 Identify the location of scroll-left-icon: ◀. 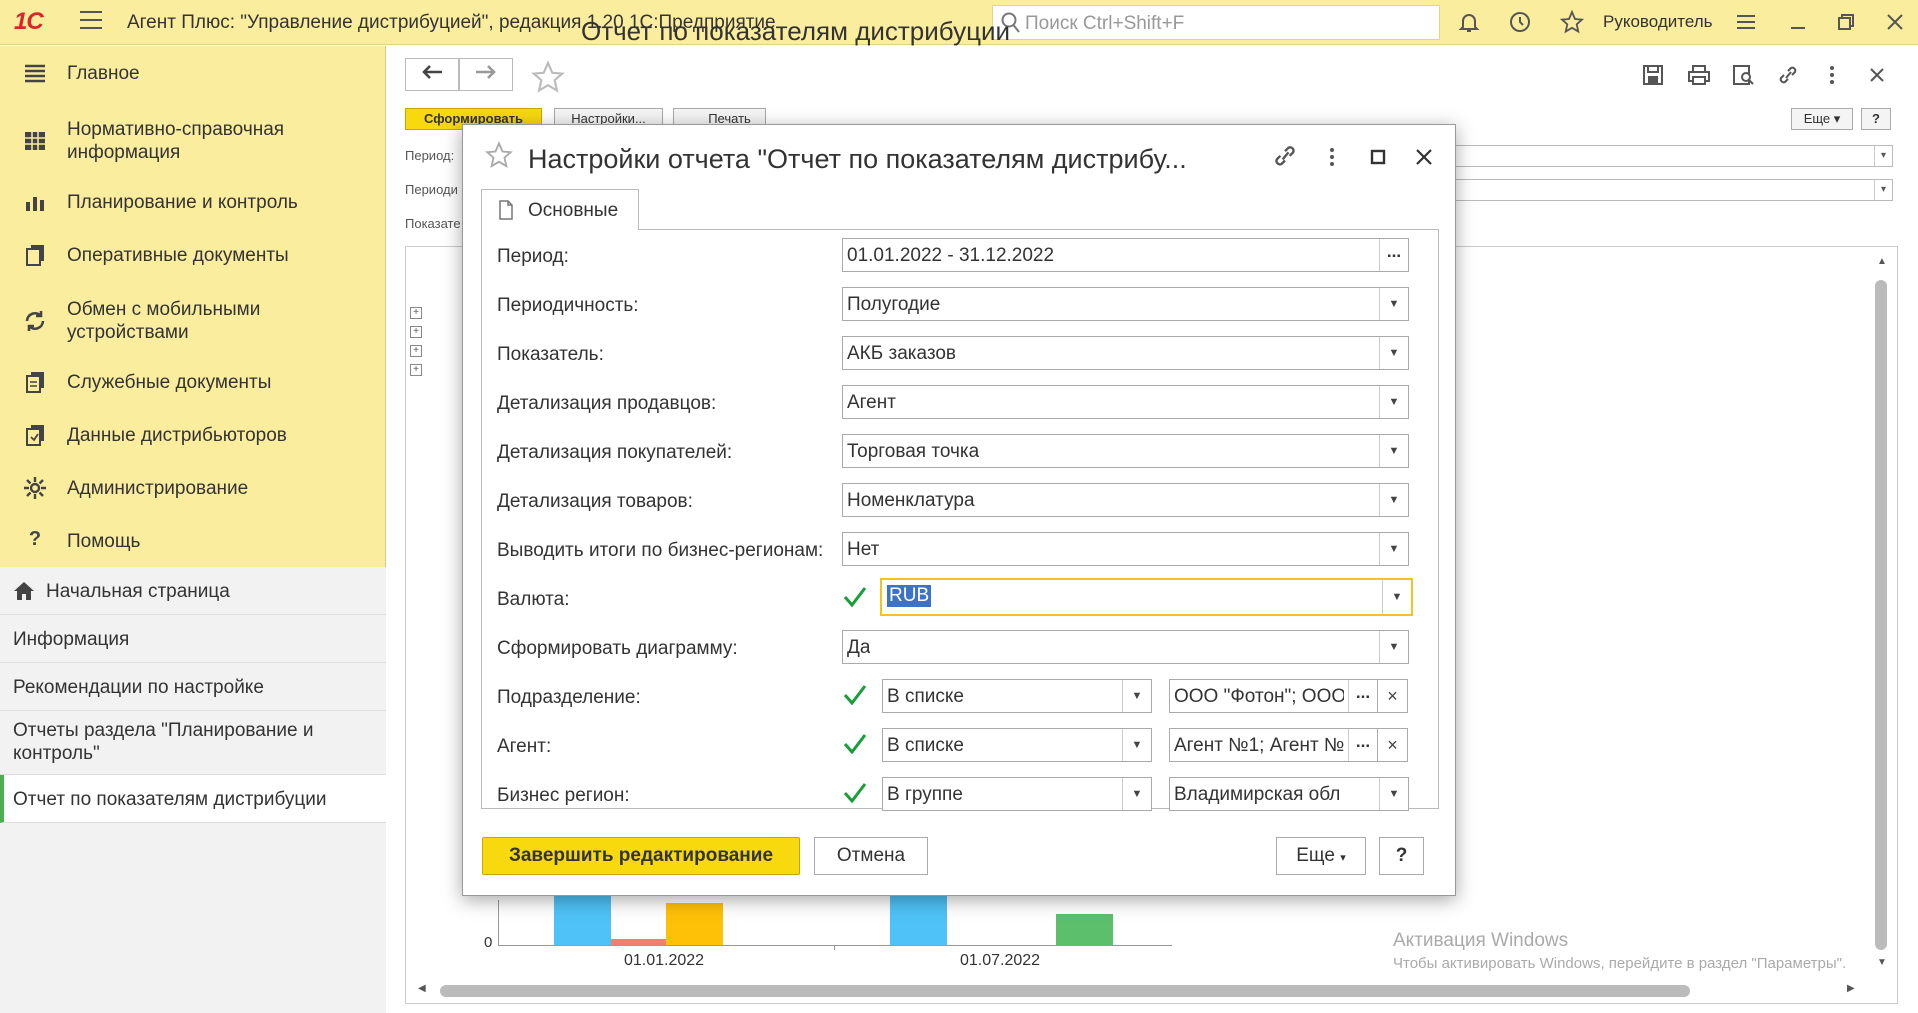
(422, 988).